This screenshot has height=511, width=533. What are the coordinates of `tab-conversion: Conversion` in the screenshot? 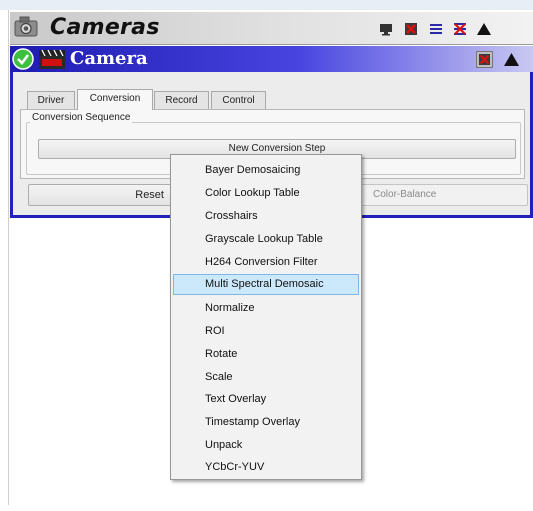 It's located at (115, 99).